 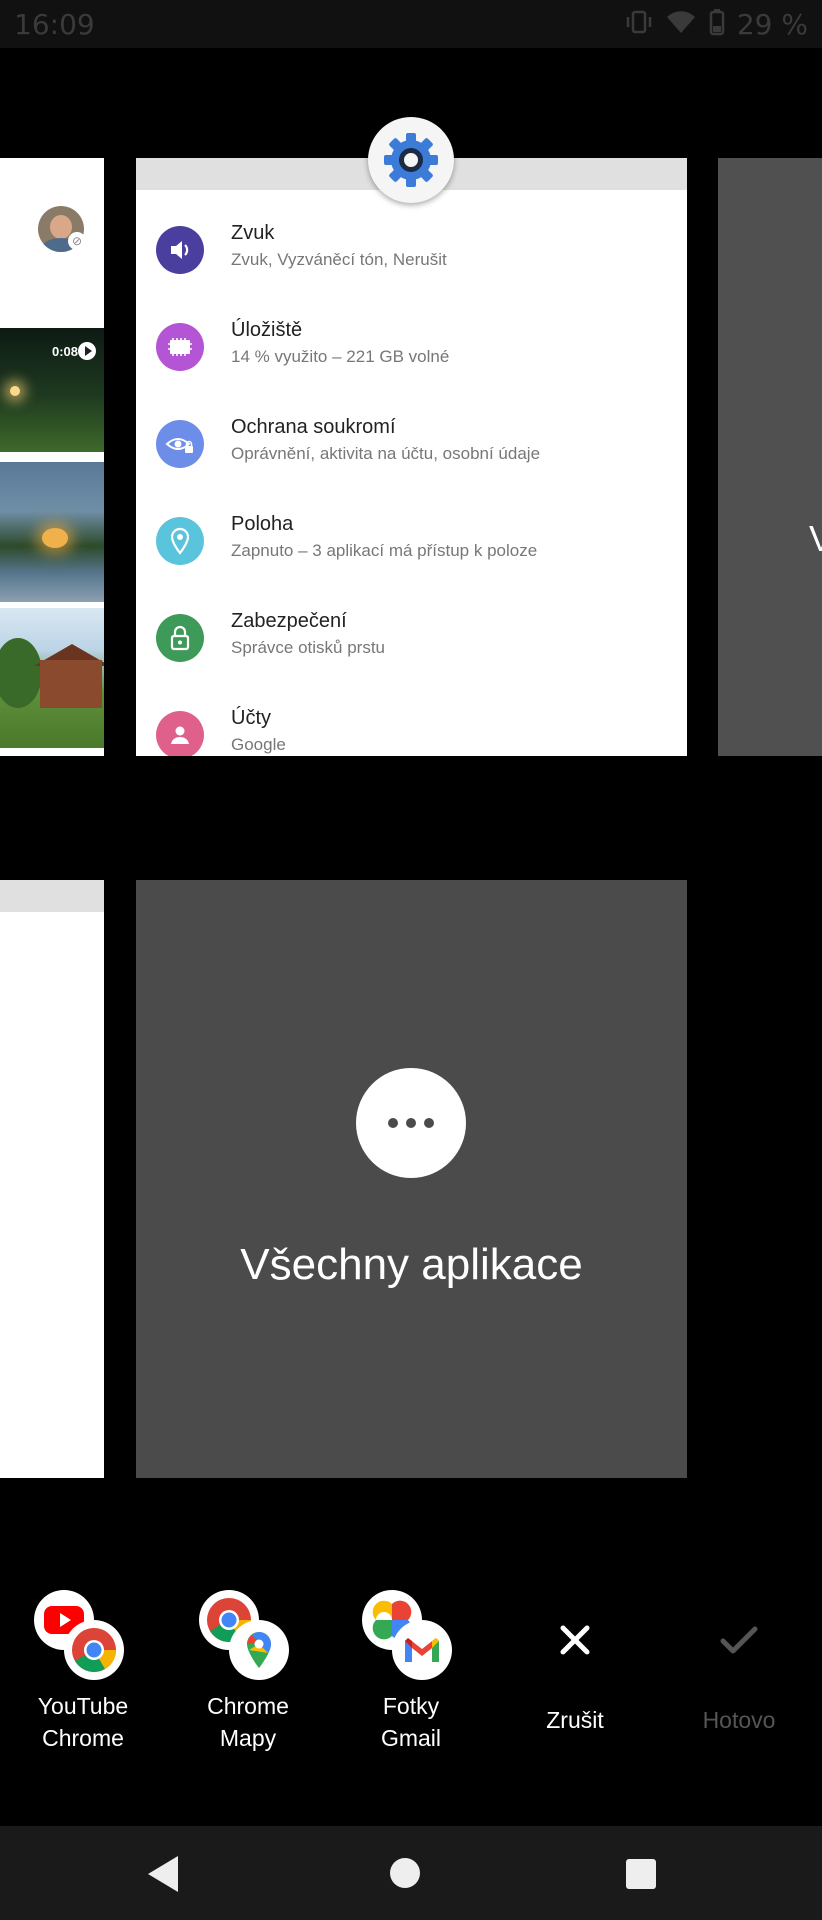 What do you see at coordinates (259, 1650) in the screenshot?
I see `maps-icon` at bounding box center [259, 1650].